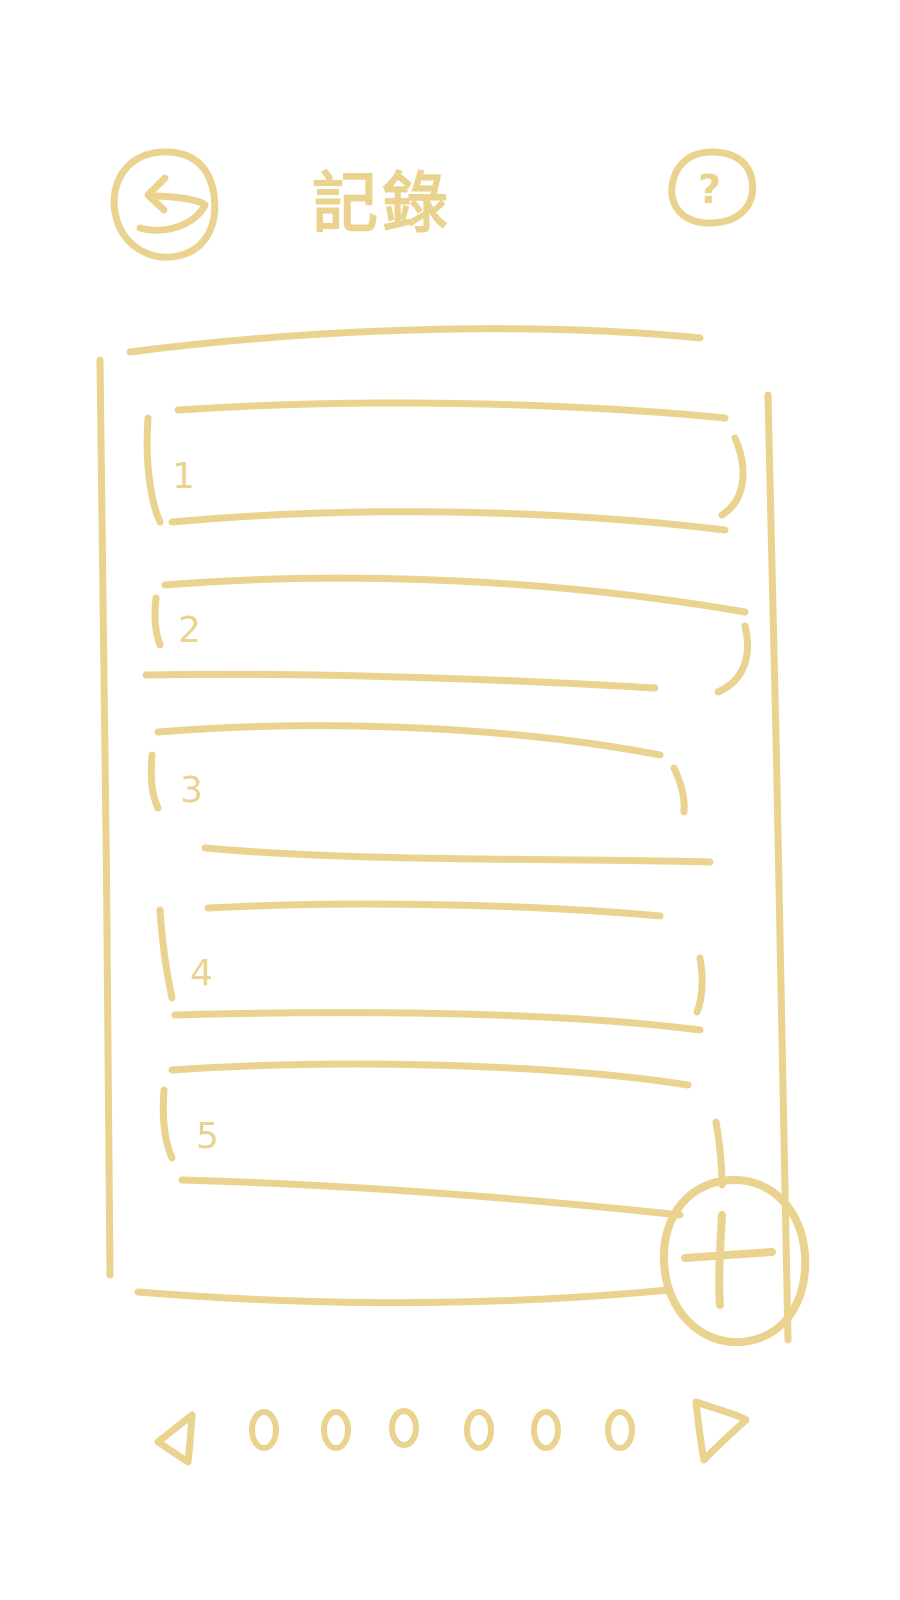 The image size is (900, 1600). Describe the element at coordinates (183, 476) in the screenshot. I see `record-item-number: 1` at that location.